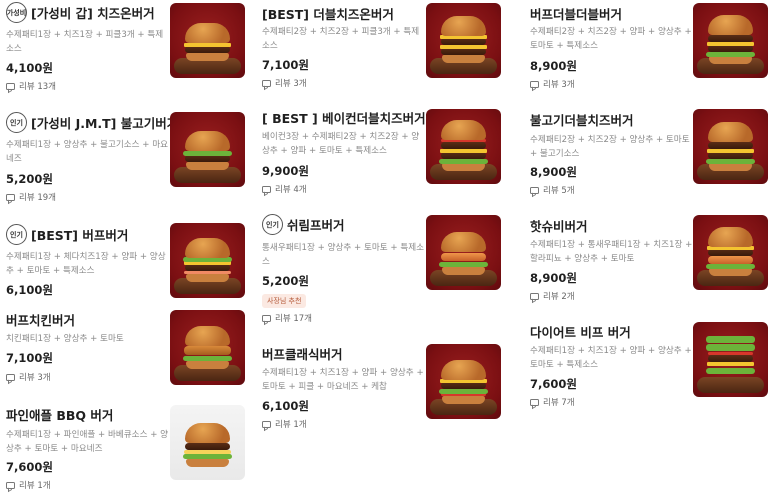 The width and height of the screenshot is (773, 495). I want to click on menu-item-name: 쉬림프버거, so click(316, 225).